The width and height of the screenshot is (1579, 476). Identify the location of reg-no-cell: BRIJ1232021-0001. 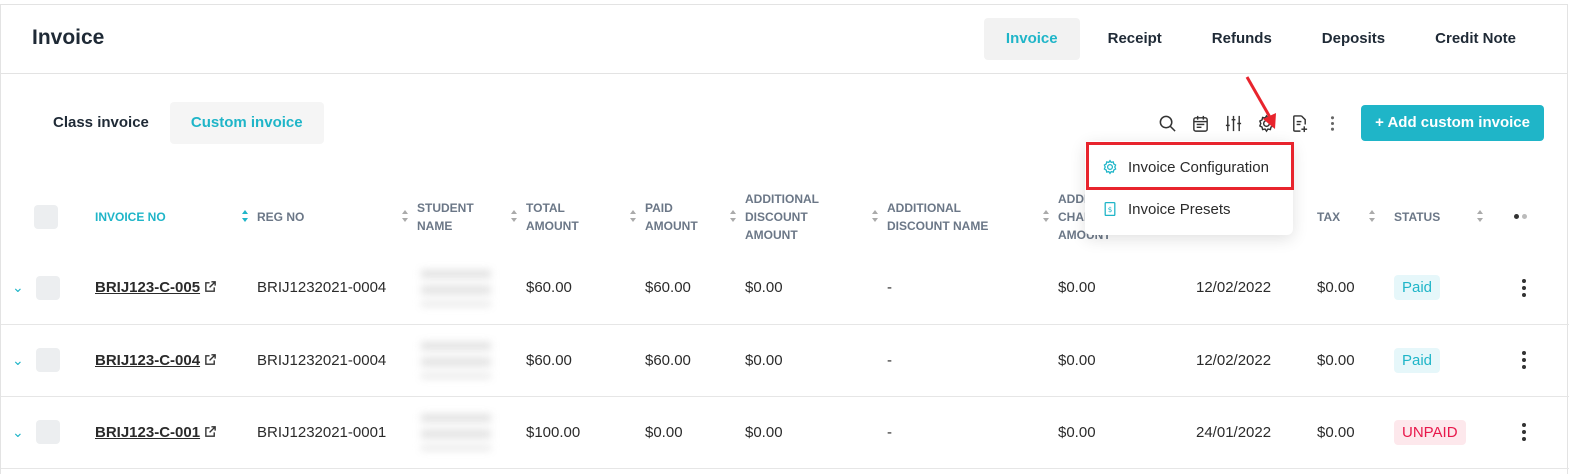
(337, 432).